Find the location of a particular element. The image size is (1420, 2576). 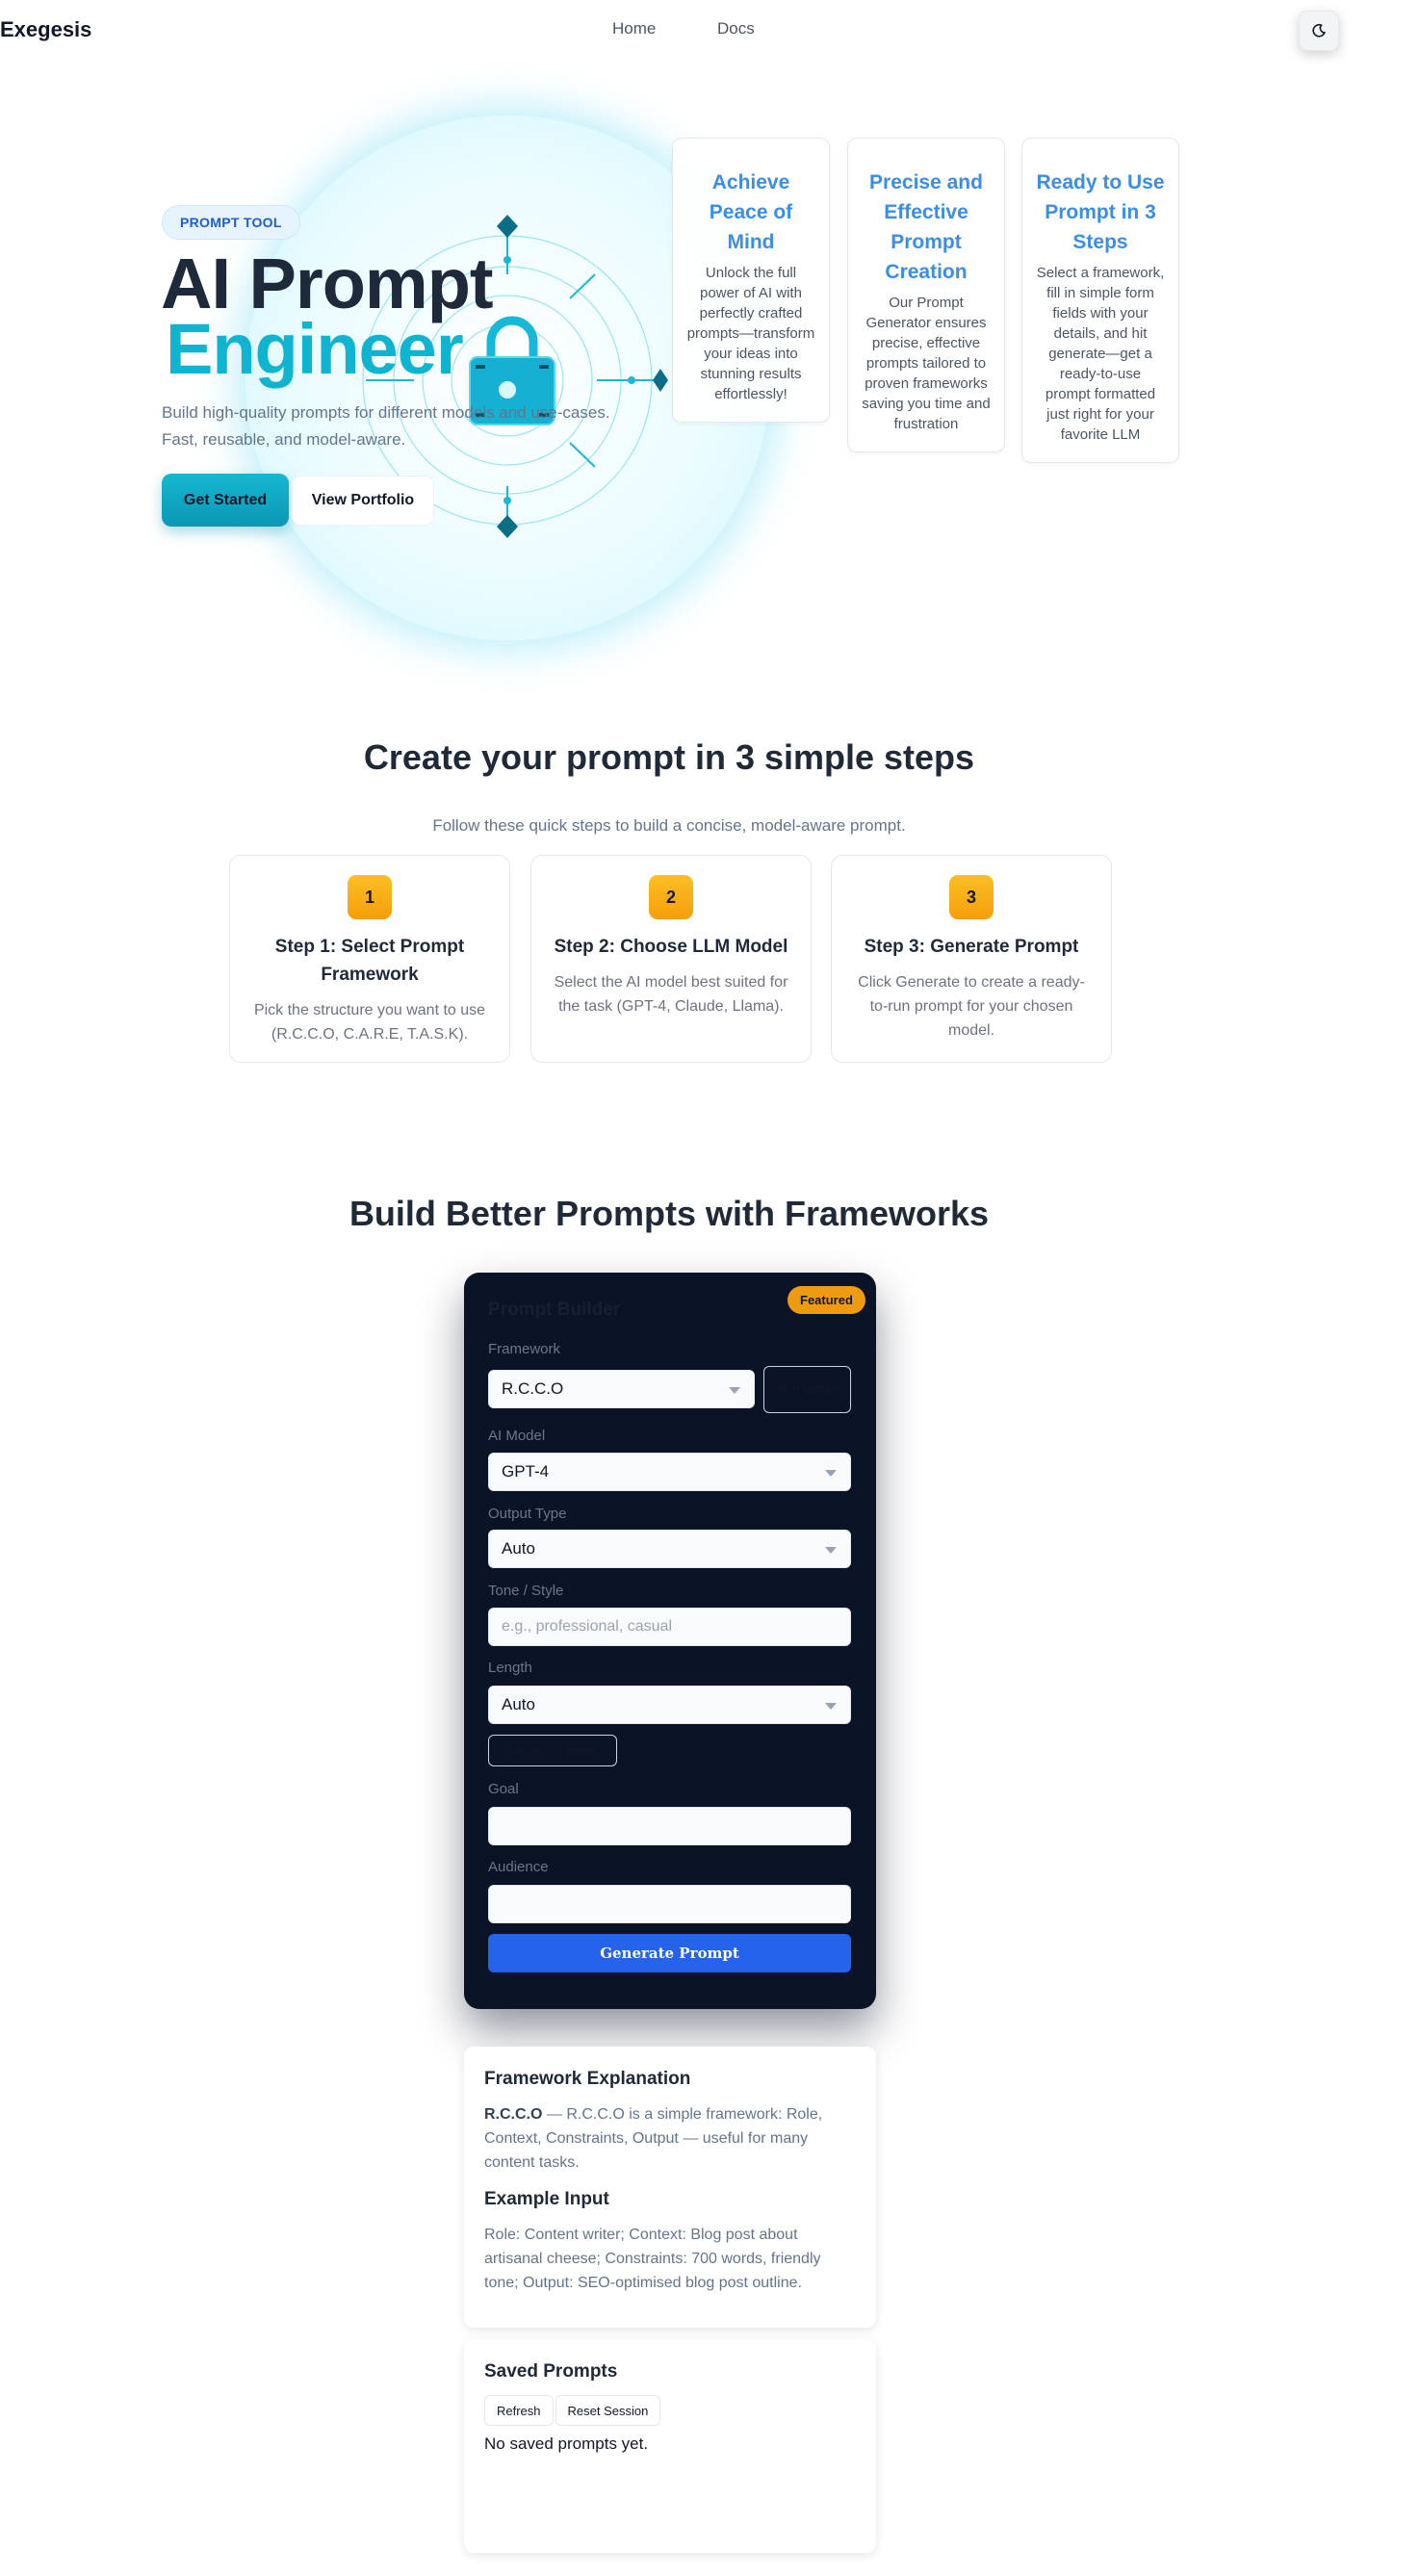

view-portfolio-button: View Portfolio is located at coordinates (363, 501).